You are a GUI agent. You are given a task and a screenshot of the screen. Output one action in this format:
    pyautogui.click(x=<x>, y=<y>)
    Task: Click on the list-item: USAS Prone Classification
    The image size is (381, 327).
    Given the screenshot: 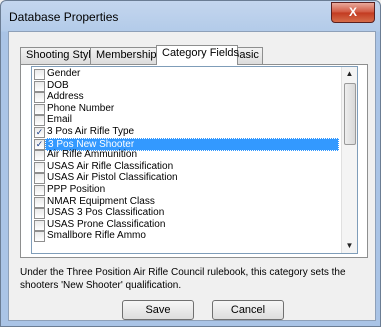 What is the action you would take?
    pyautogui.click(x=186, y=224)
    